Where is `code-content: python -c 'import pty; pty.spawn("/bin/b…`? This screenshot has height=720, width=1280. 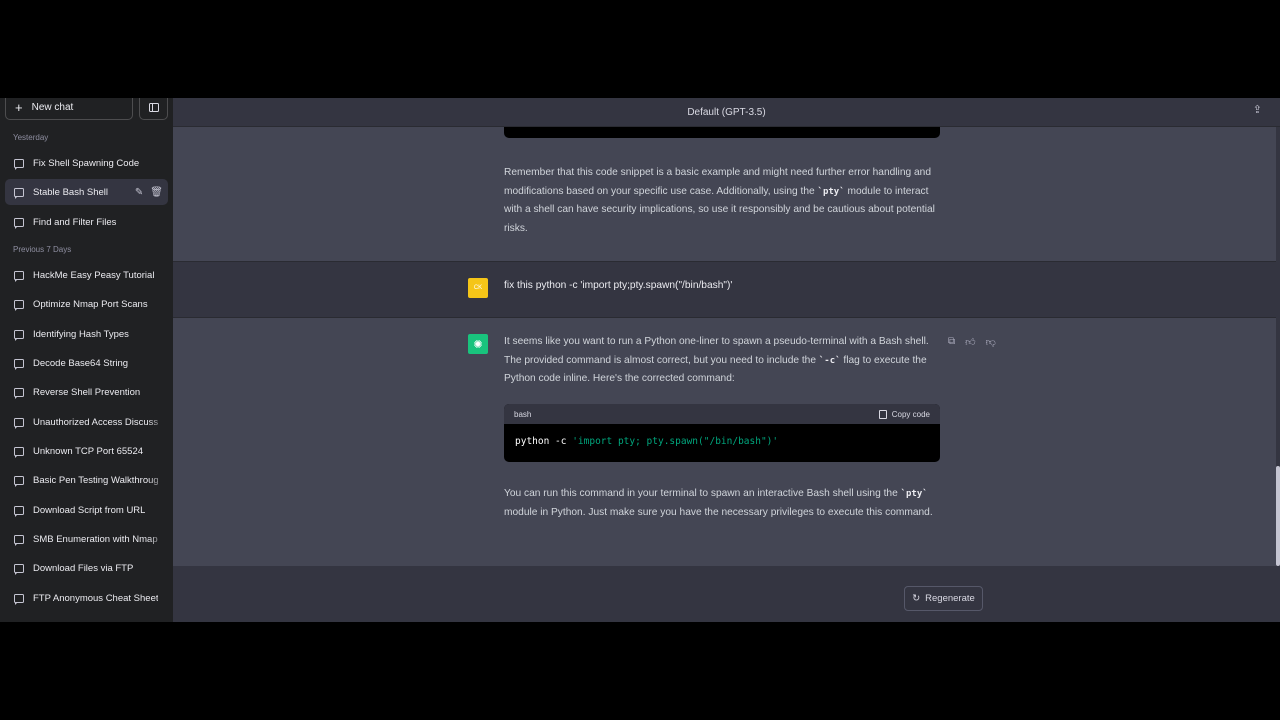 code-content: python -c 'import pty; pty.spawn("/bin/b… is located at coordinates (647, 441).